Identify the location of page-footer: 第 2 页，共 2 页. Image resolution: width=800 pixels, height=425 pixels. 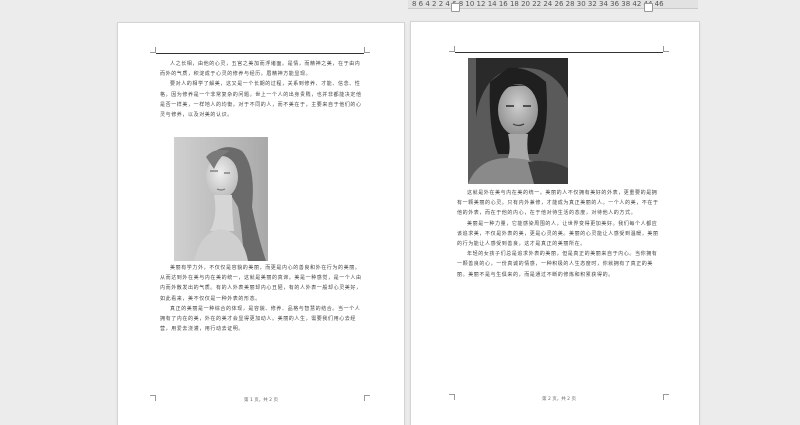
(559, 399).